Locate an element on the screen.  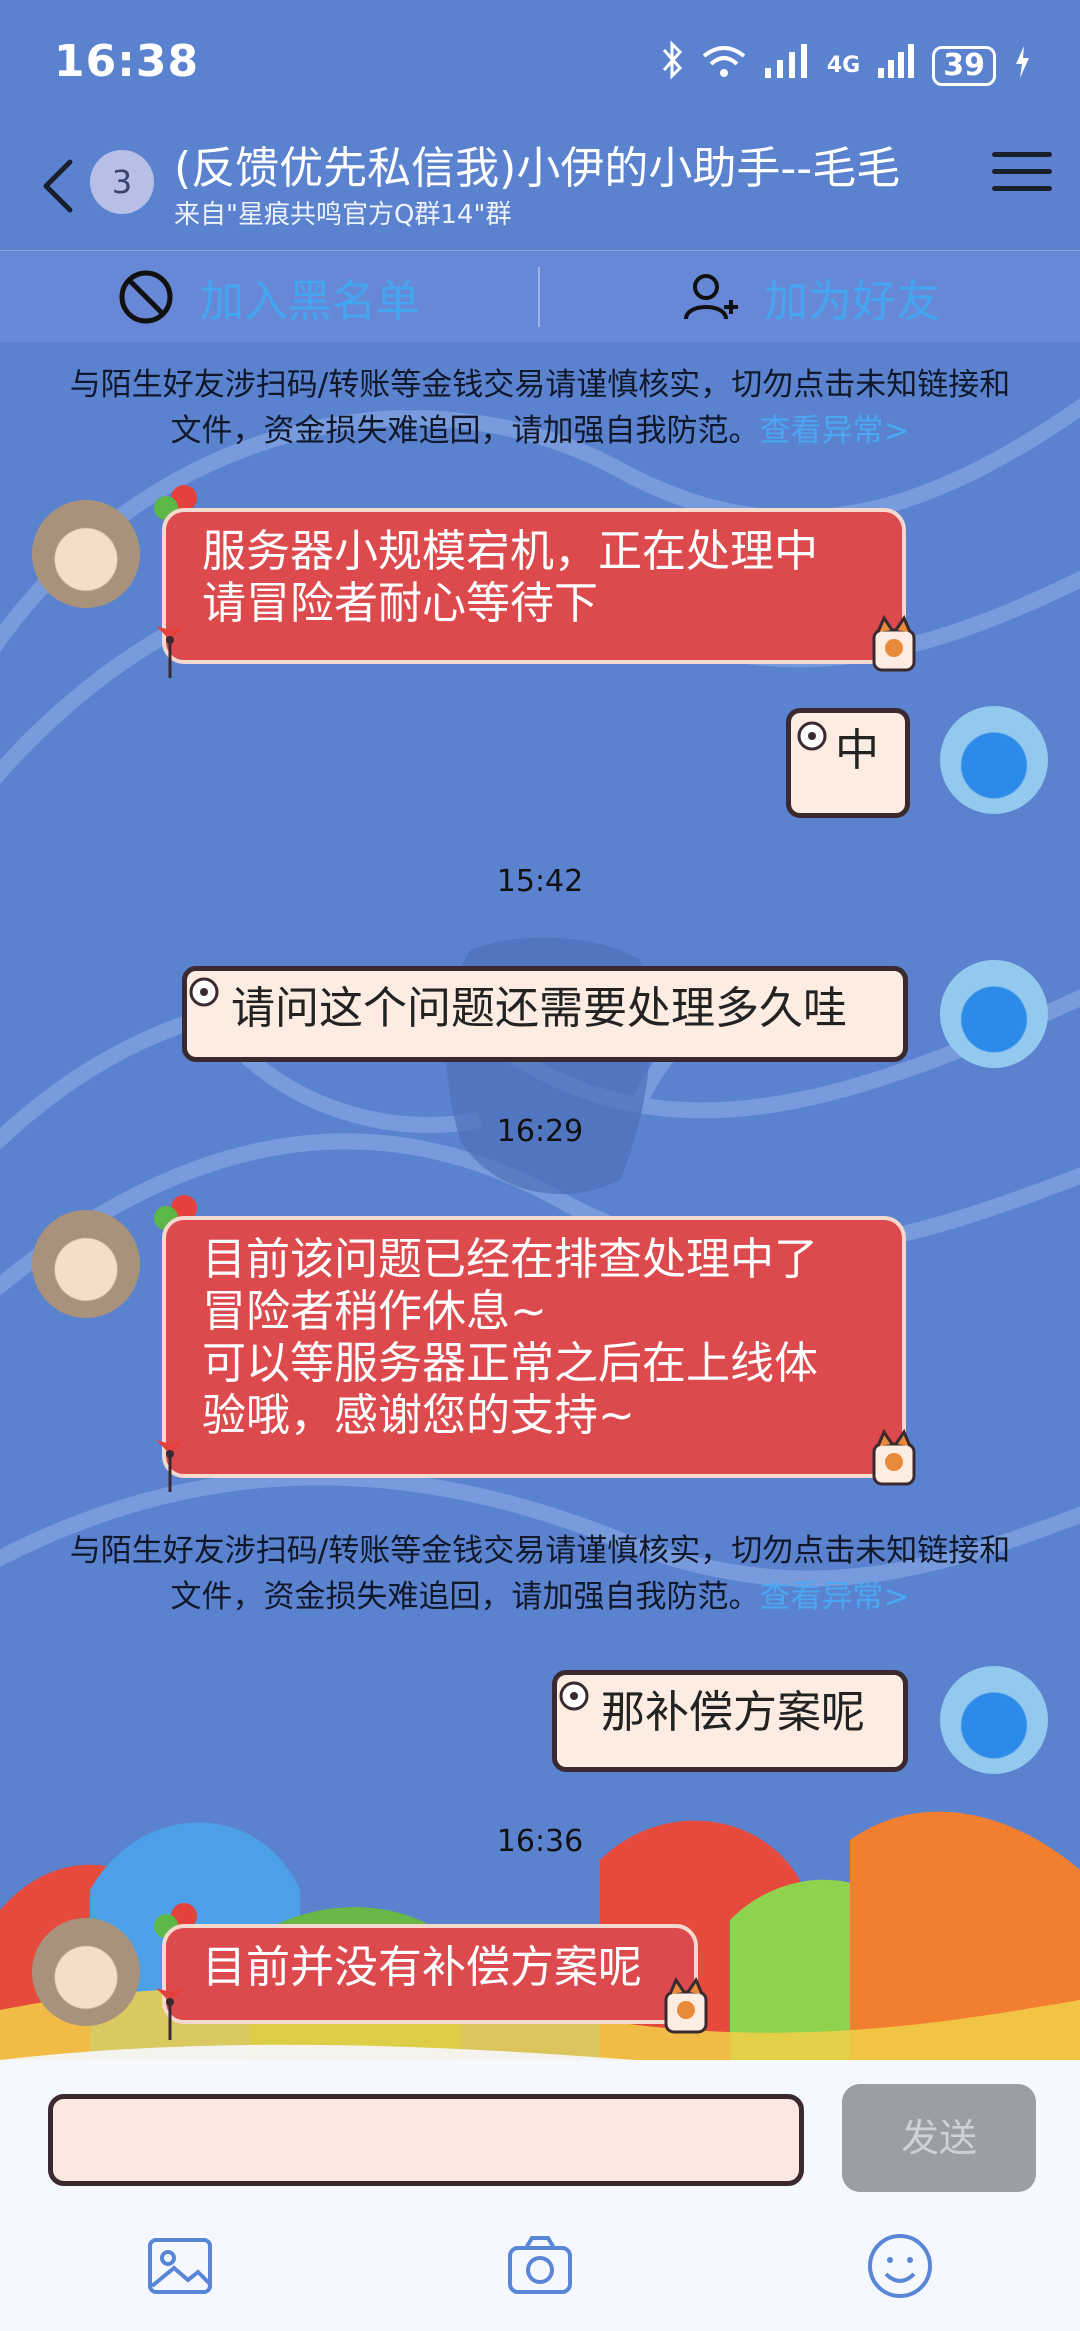
input-area: 发送 is located at coordinates (540, 2195).